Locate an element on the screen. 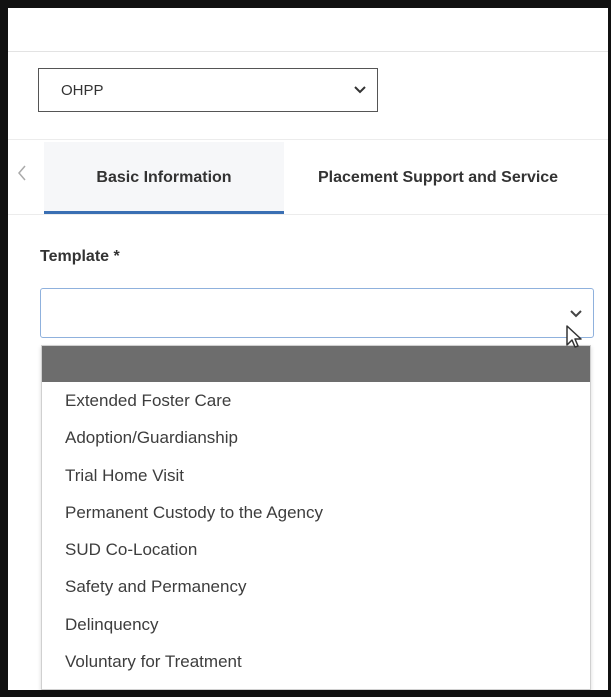 Image resolution: width=611 pixels, height=697 pixels. tab-label: Placement Support and Service is located at coordinates (438, 177).